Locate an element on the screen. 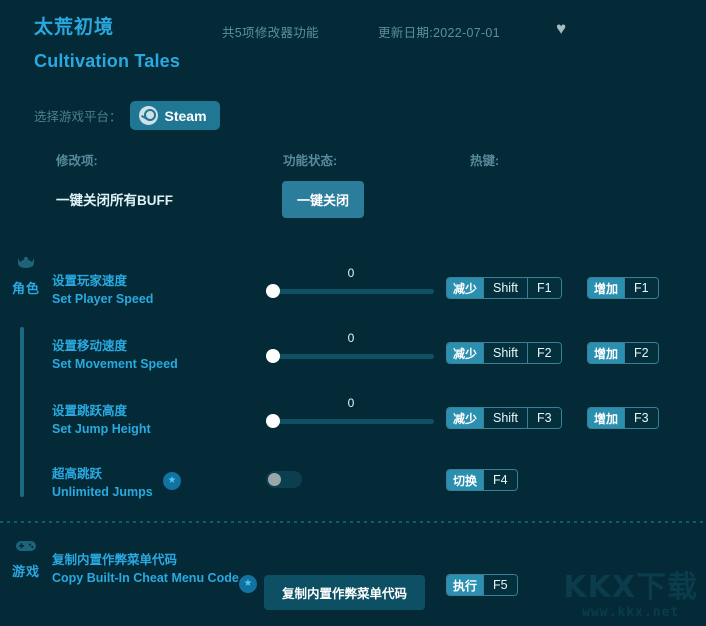  feature-names: 设置玩家速度 Set Player Speed is located at coordinates (152, 290).